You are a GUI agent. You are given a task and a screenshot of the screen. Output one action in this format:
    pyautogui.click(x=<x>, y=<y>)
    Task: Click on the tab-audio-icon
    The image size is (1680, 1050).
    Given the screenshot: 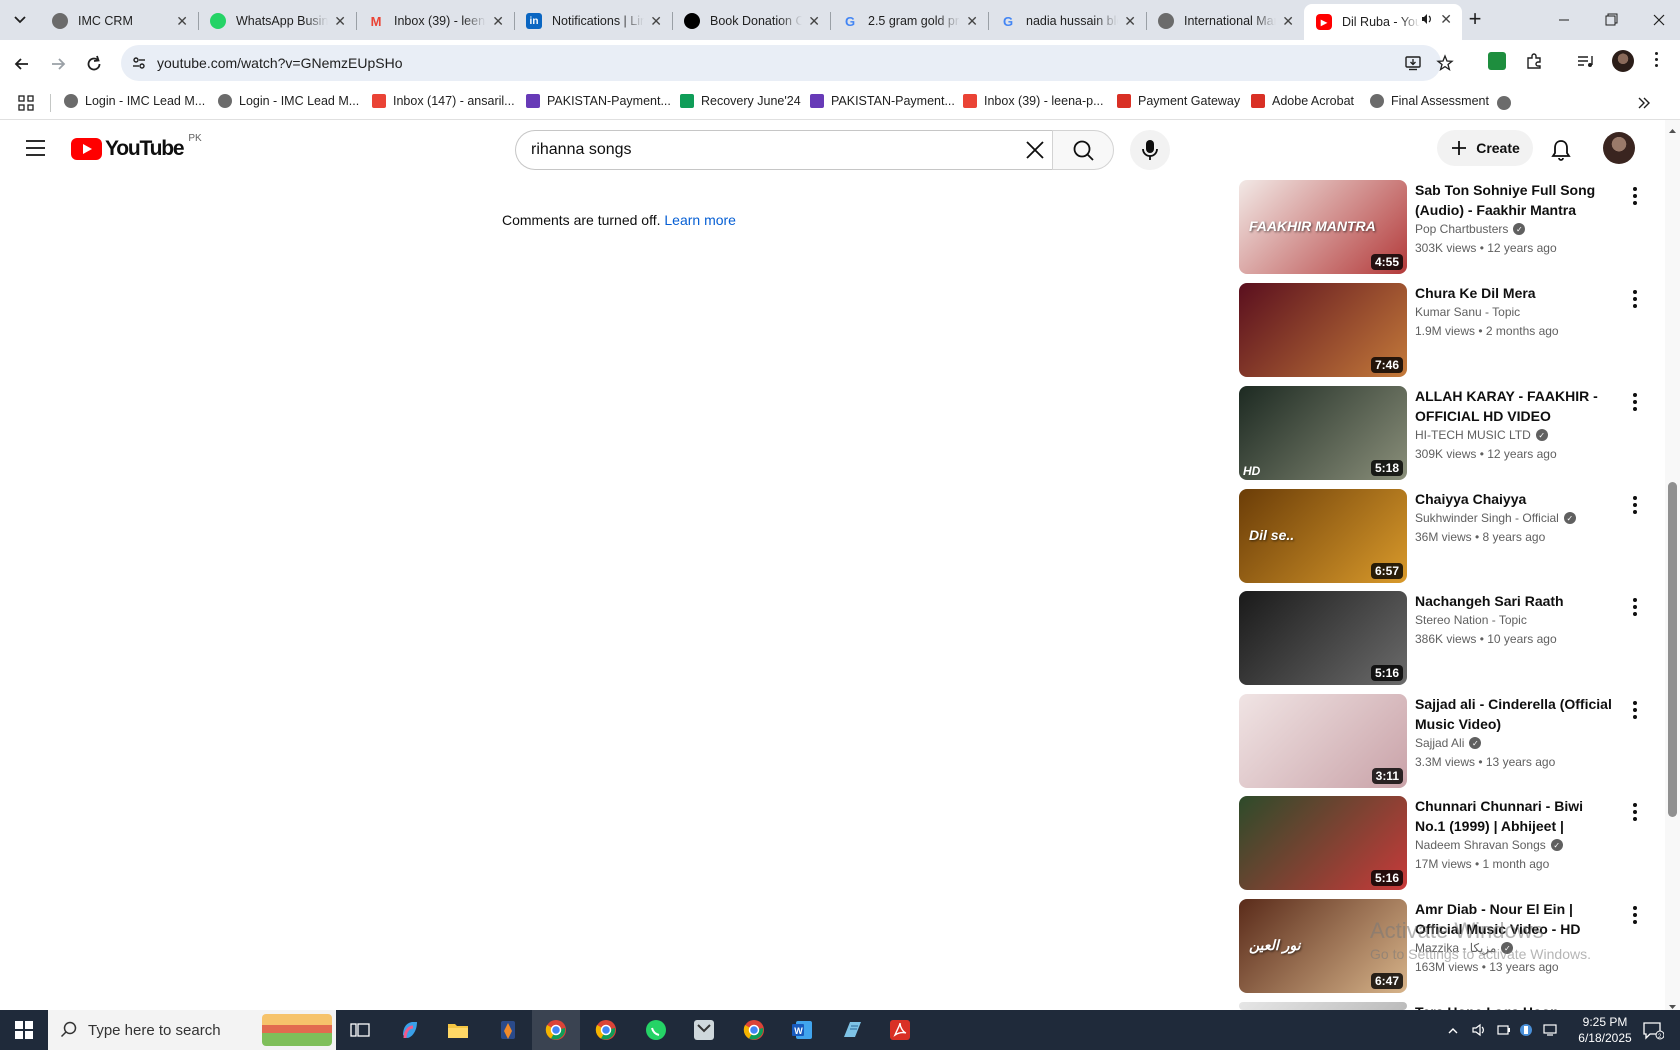 What is the action you would take?
    pyautogui.click(x=1427, y=19)
    